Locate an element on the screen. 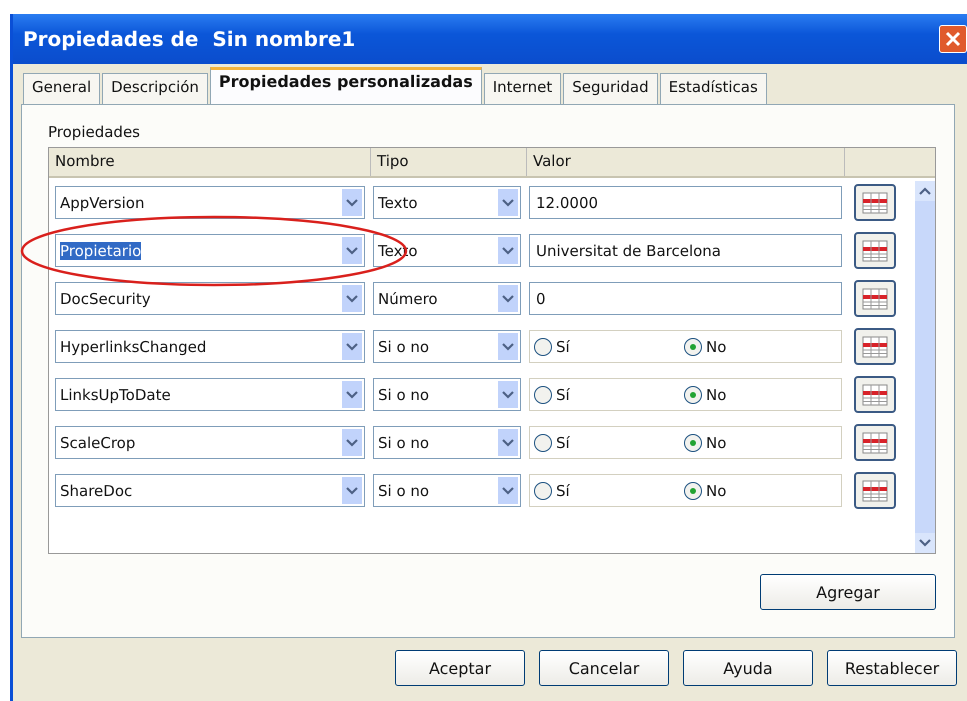 The image size is (967, 701). close-button is located at coordinates (953, 39).